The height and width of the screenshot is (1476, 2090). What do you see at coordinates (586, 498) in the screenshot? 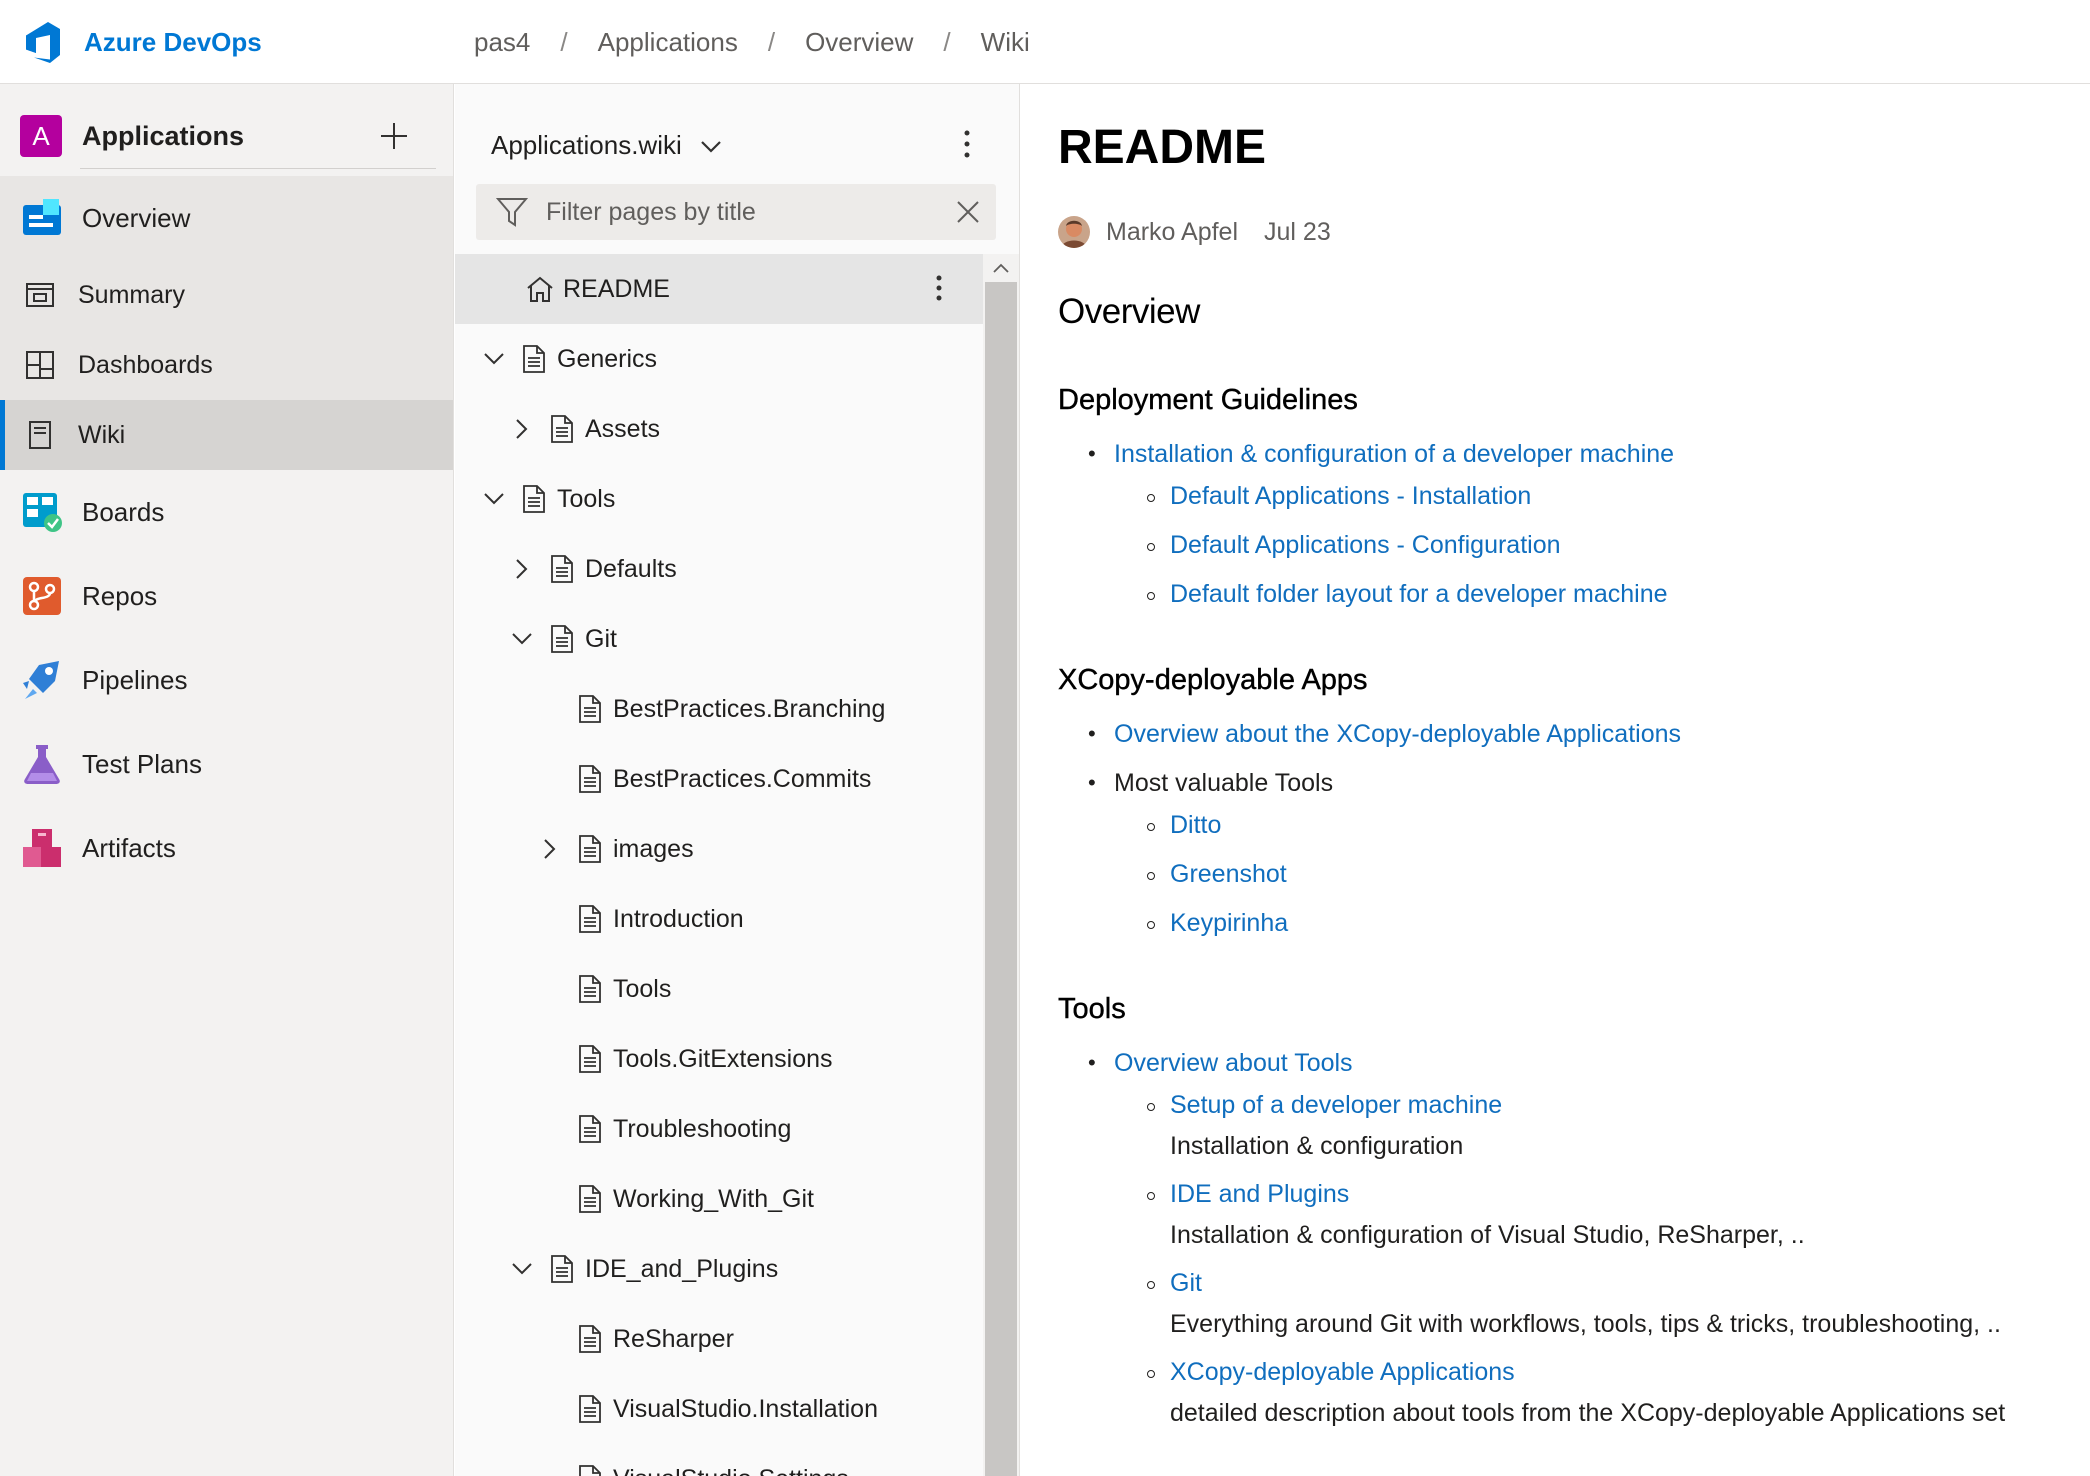
I see `tree-item-label: Tools` at bounding box center [586, 498].